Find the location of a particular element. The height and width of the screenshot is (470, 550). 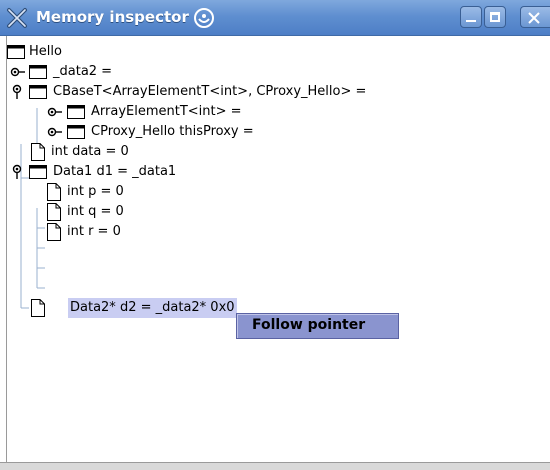

maximize-button is located at coordinates (495, 17).